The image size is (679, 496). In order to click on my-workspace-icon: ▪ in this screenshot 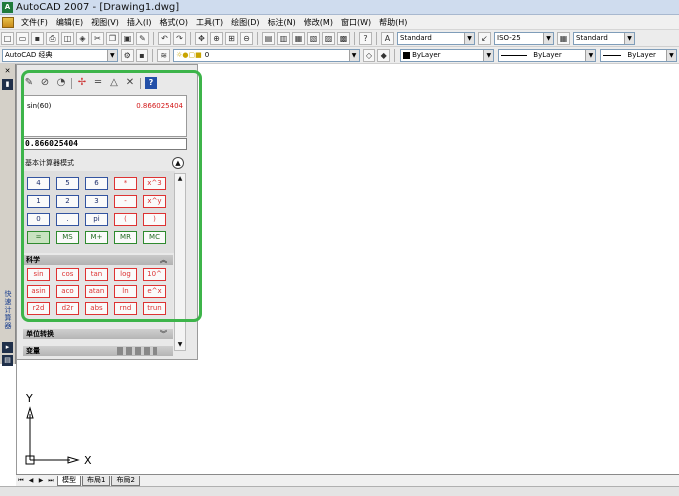, I will do `click(142, 55)`.